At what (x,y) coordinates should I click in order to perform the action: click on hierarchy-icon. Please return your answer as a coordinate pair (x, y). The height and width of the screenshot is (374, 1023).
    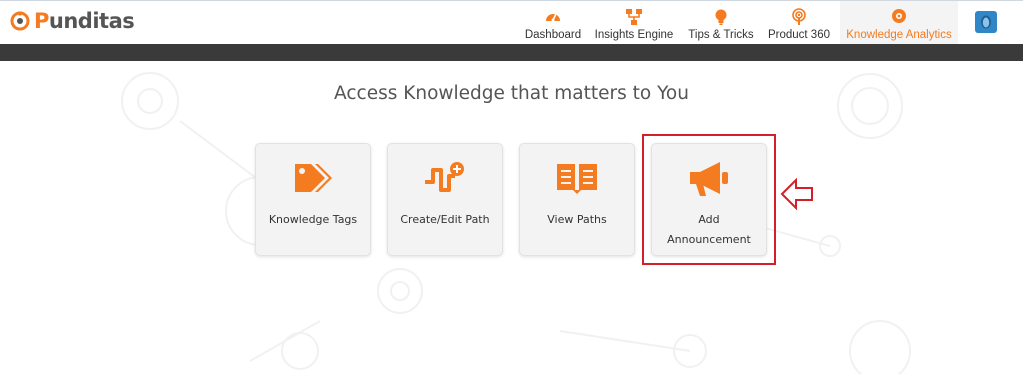
    Looking at the image, I should click on (634, 17).